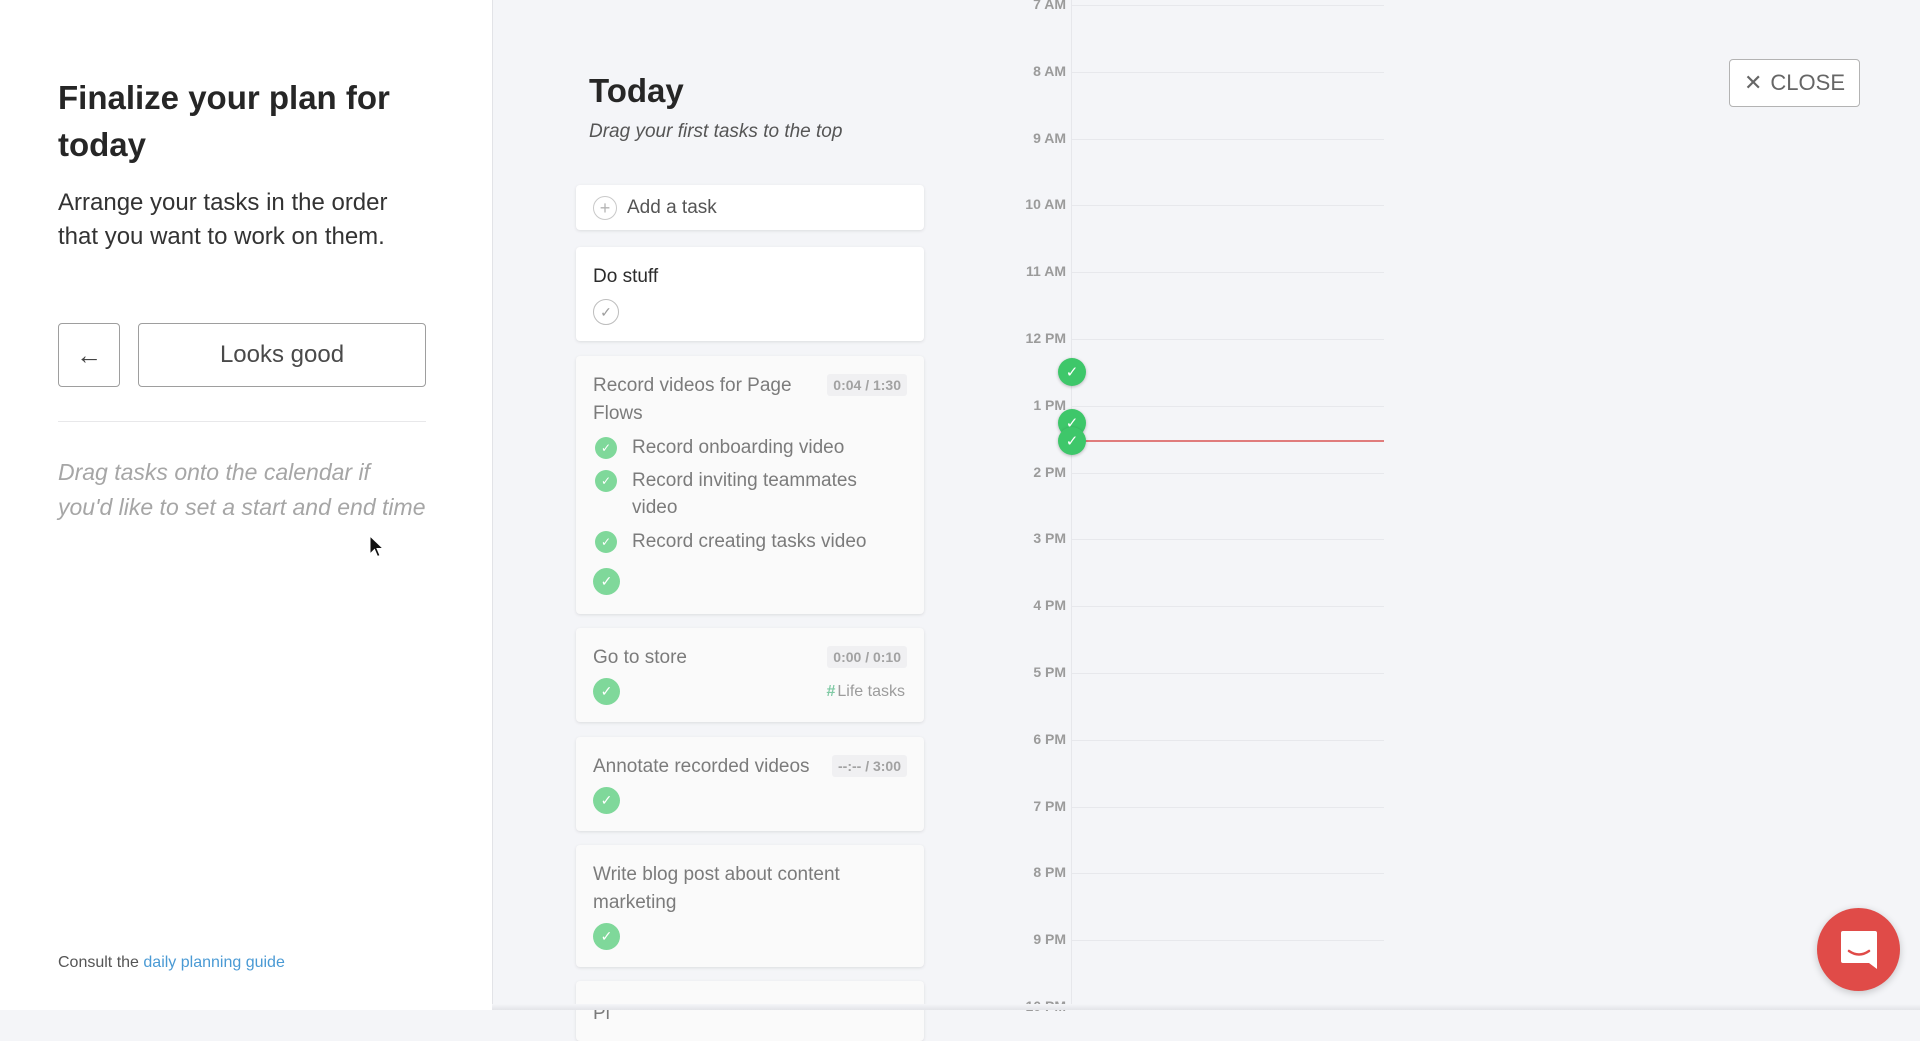 This screenshot has width=1920, height=1041. Describe the element at coordinates (1049, 738) in the screenshot. I see `hour-label: 6 PM` at that location.